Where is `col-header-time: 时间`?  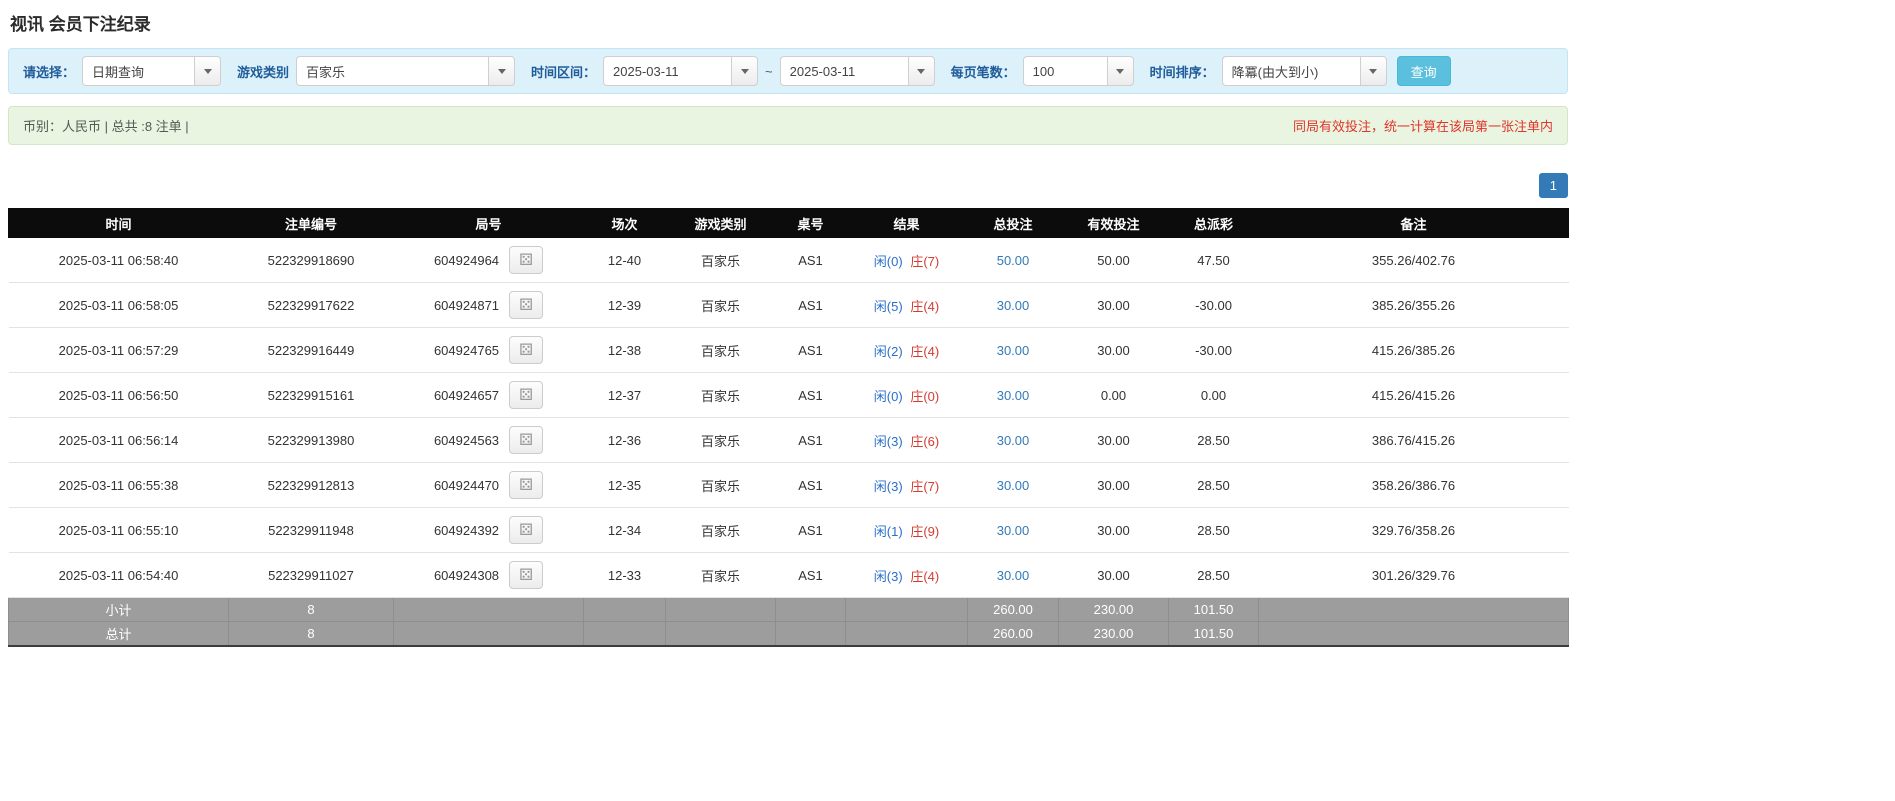 col-header-time: 时间 is located at coordinates (118, 223).